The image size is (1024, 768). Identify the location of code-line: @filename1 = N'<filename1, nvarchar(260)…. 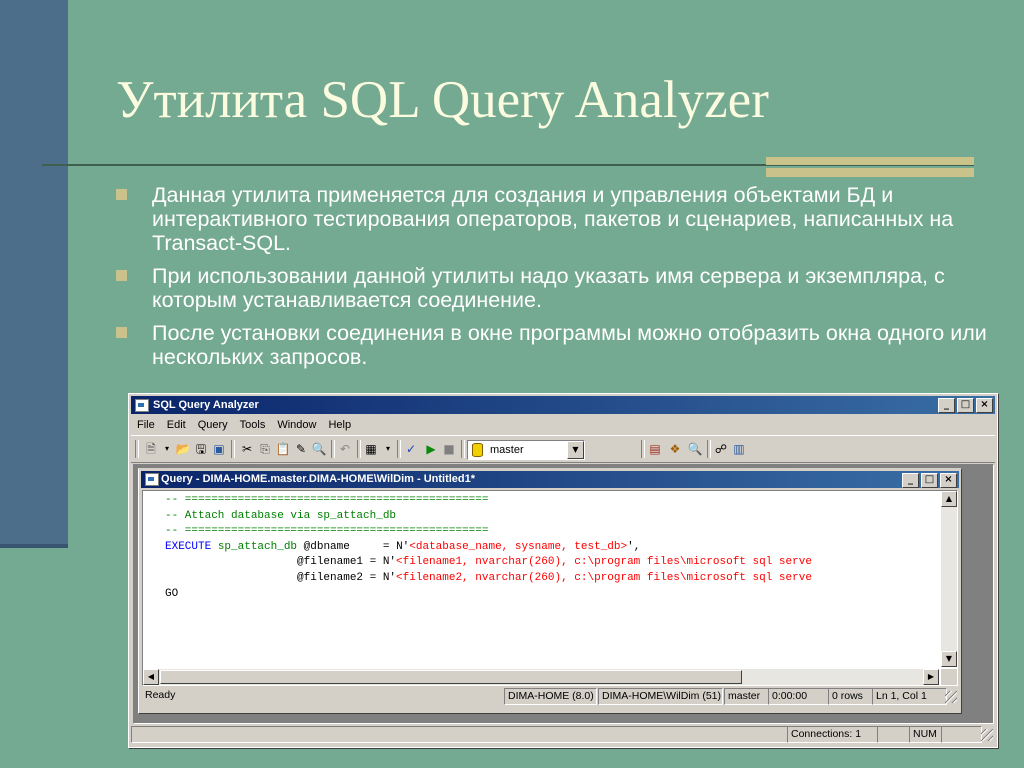
(488, 562).